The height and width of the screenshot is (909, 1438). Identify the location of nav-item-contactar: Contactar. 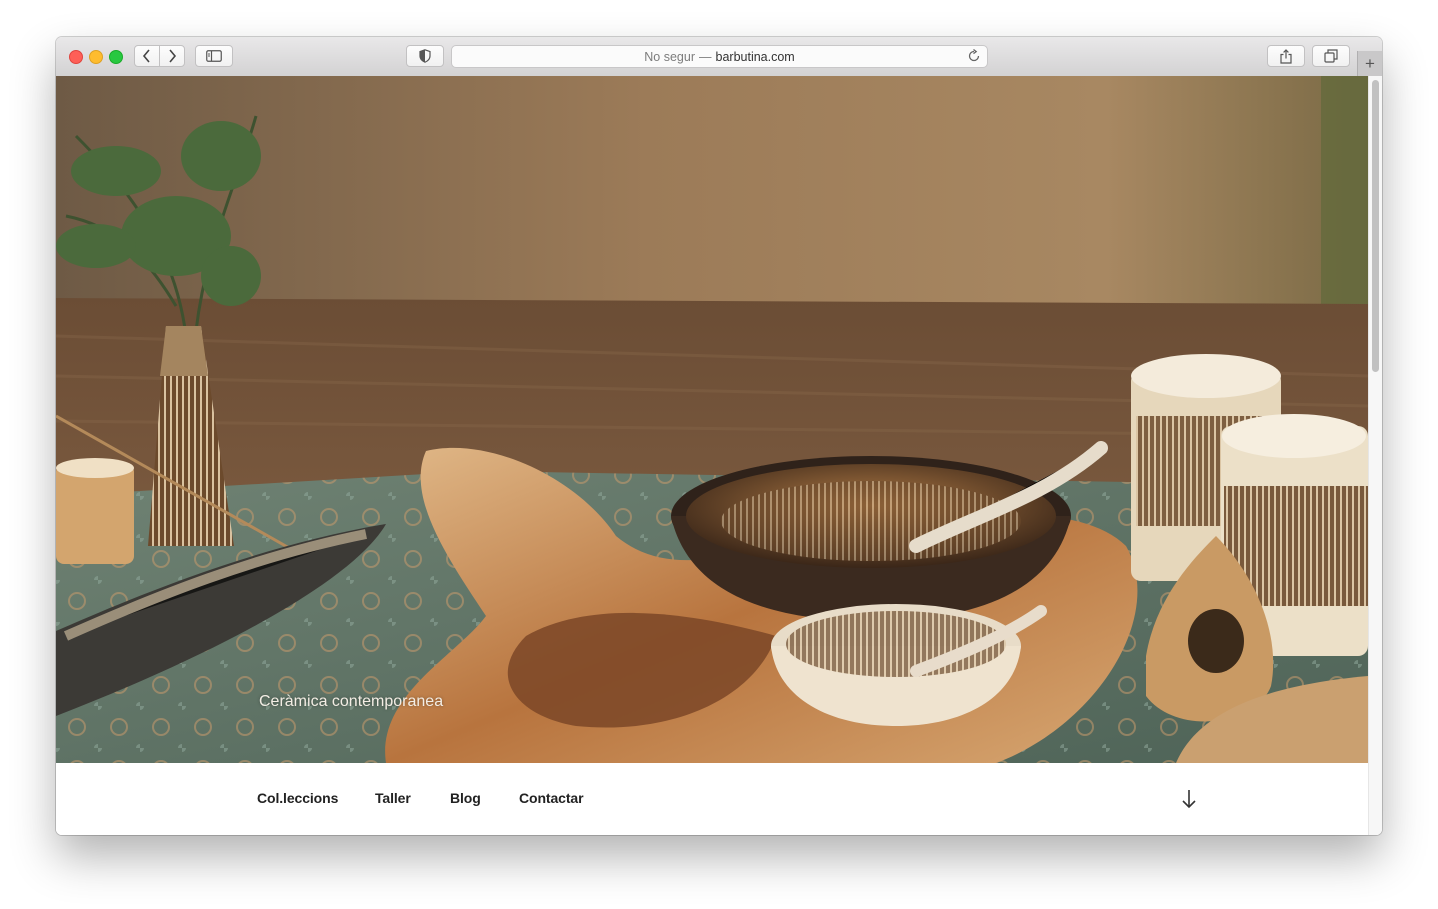
(551, 798).